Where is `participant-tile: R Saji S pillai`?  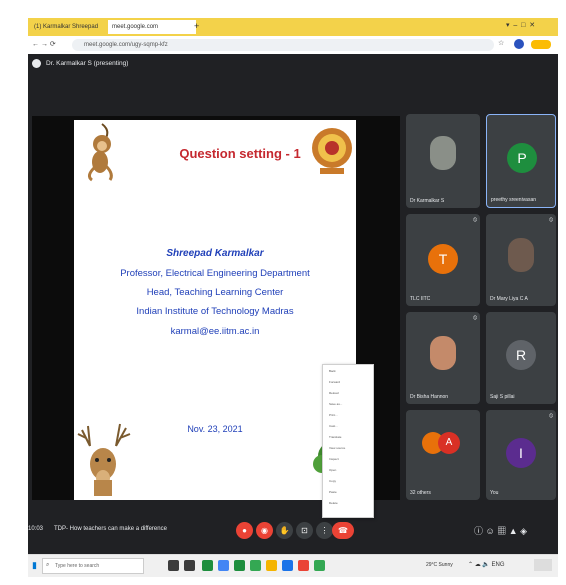
participant-tile: R Saji S pillai is located at coordinates (521, 358).